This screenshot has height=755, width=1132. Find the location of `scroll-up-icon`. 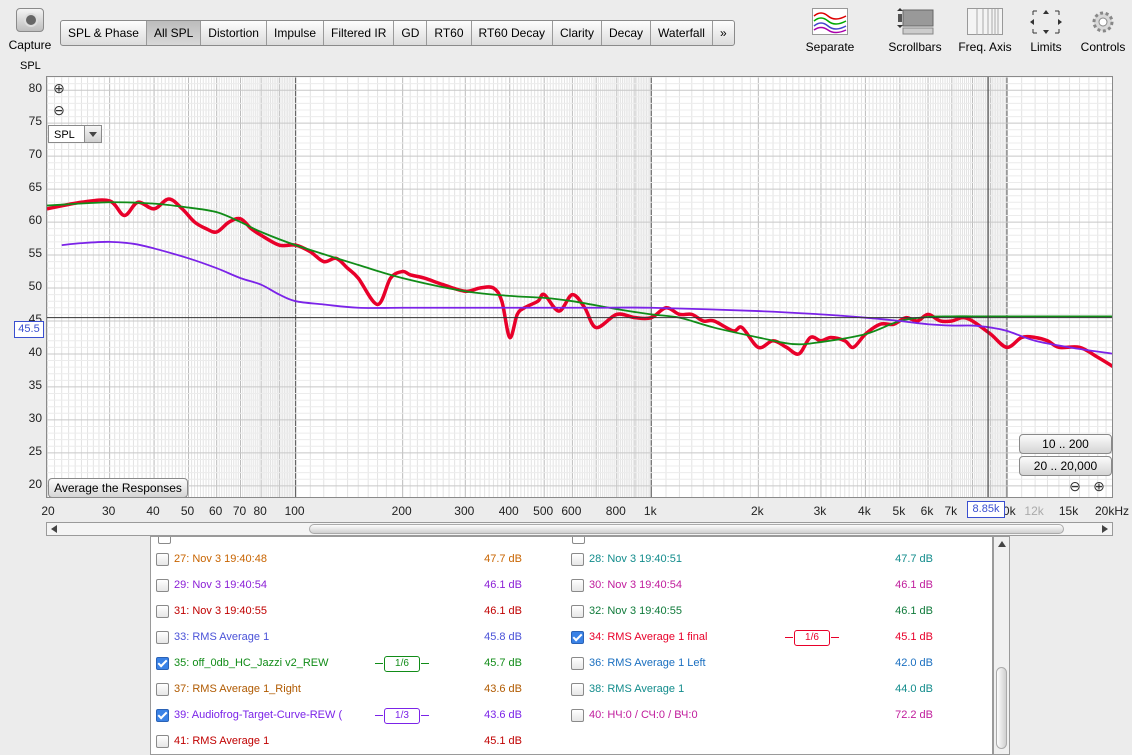

scroll-up-icon is located at coordinates (1002, 544).